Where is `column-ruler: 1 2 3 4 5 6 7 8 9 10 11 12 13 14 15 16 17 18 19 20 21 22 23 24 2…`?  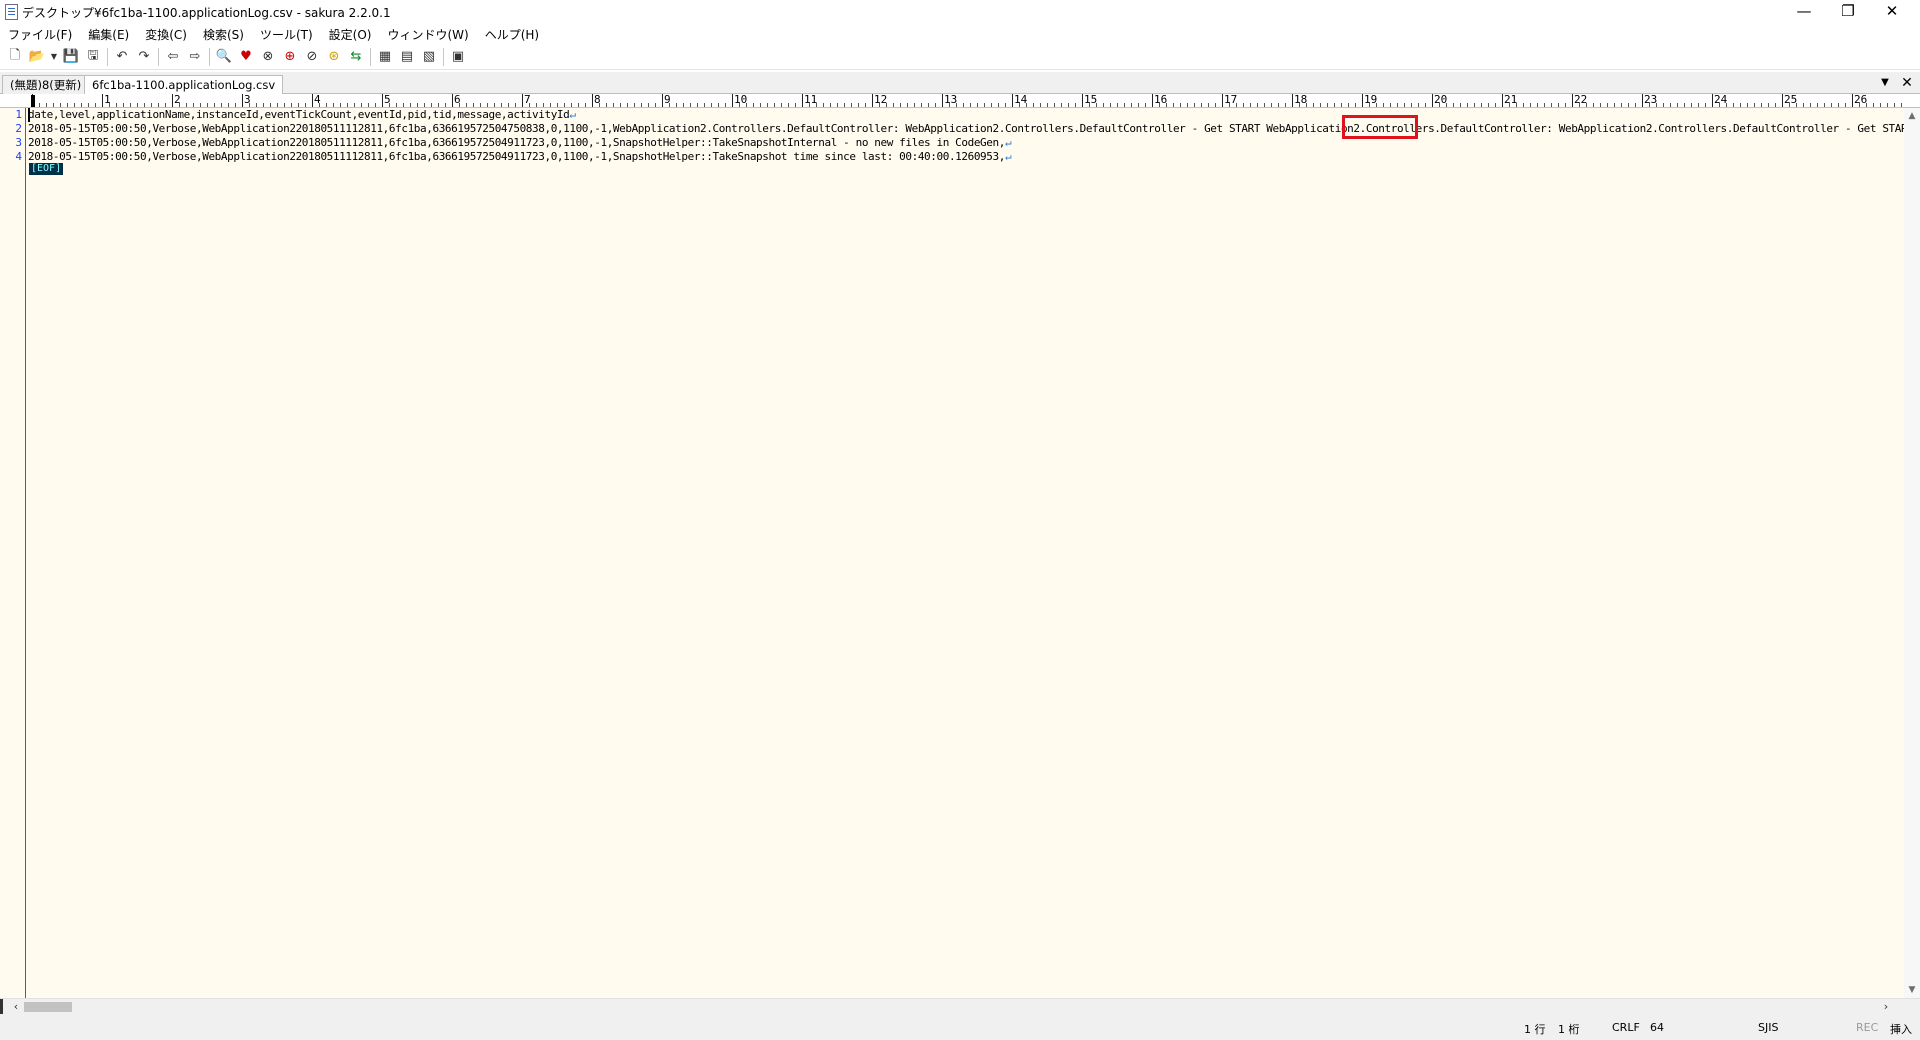
column-ruler: 1 2 3 4 5 6 7 8 9 10 11 12 13 14 15 16 17 18 19 20 21 22 23 24 2… is located at coordinates (960, 101).